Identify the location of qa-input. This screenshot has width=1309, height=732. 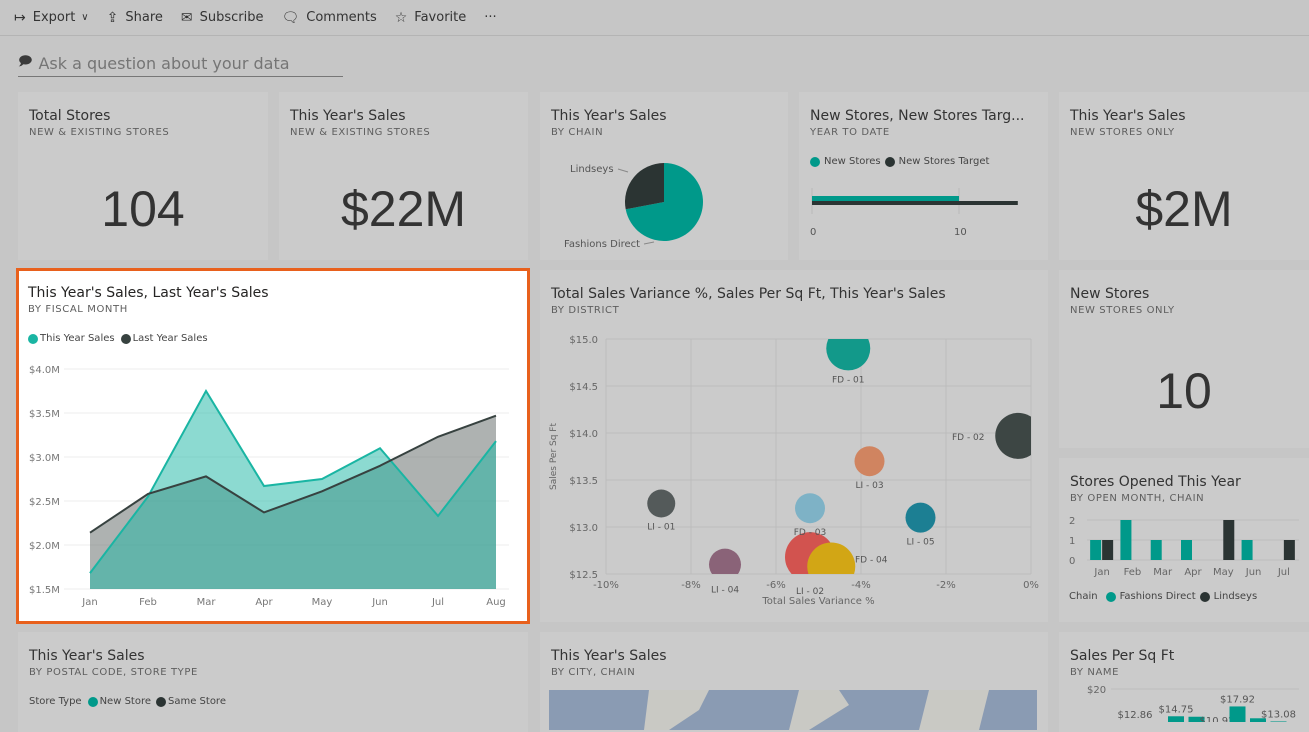
(183, 63).